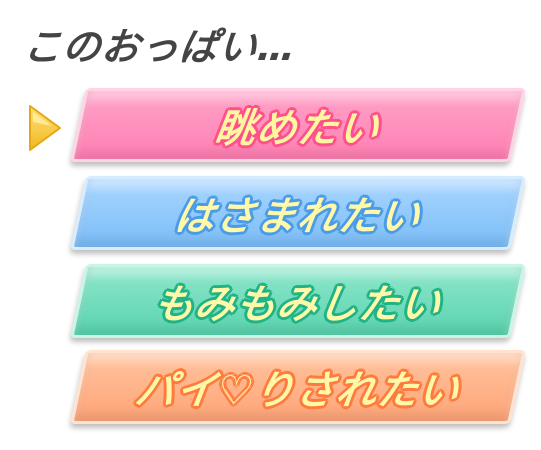  I want to click on choice-label: はさまれたい, so click(297, 217).